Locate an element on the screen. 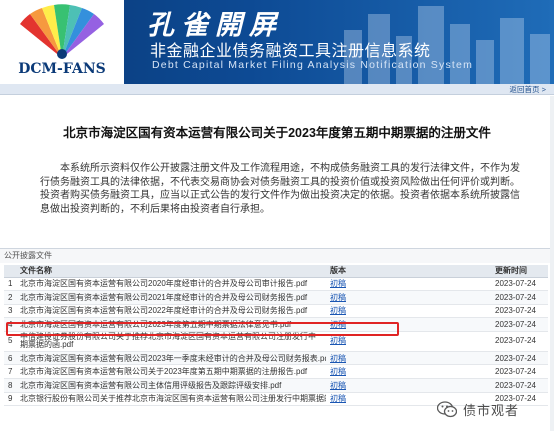  logo: DCM-FANS is located at coordinates (62, 42).